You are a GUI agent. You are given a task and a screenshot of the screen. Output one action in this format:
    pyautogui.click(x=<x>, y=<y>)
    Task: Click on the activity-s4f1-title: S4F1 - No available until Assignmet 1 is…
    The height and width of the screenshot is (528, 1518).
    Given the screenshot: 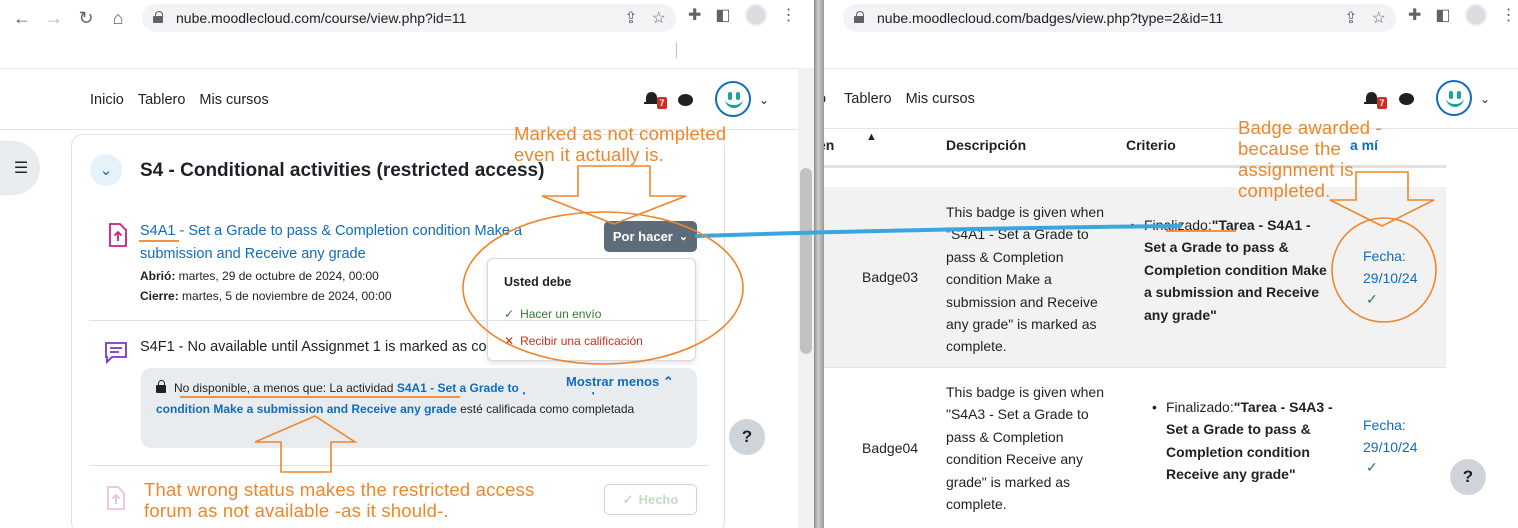 What is the action you would take?
    pyautogui.click(x=313, y=347)
    